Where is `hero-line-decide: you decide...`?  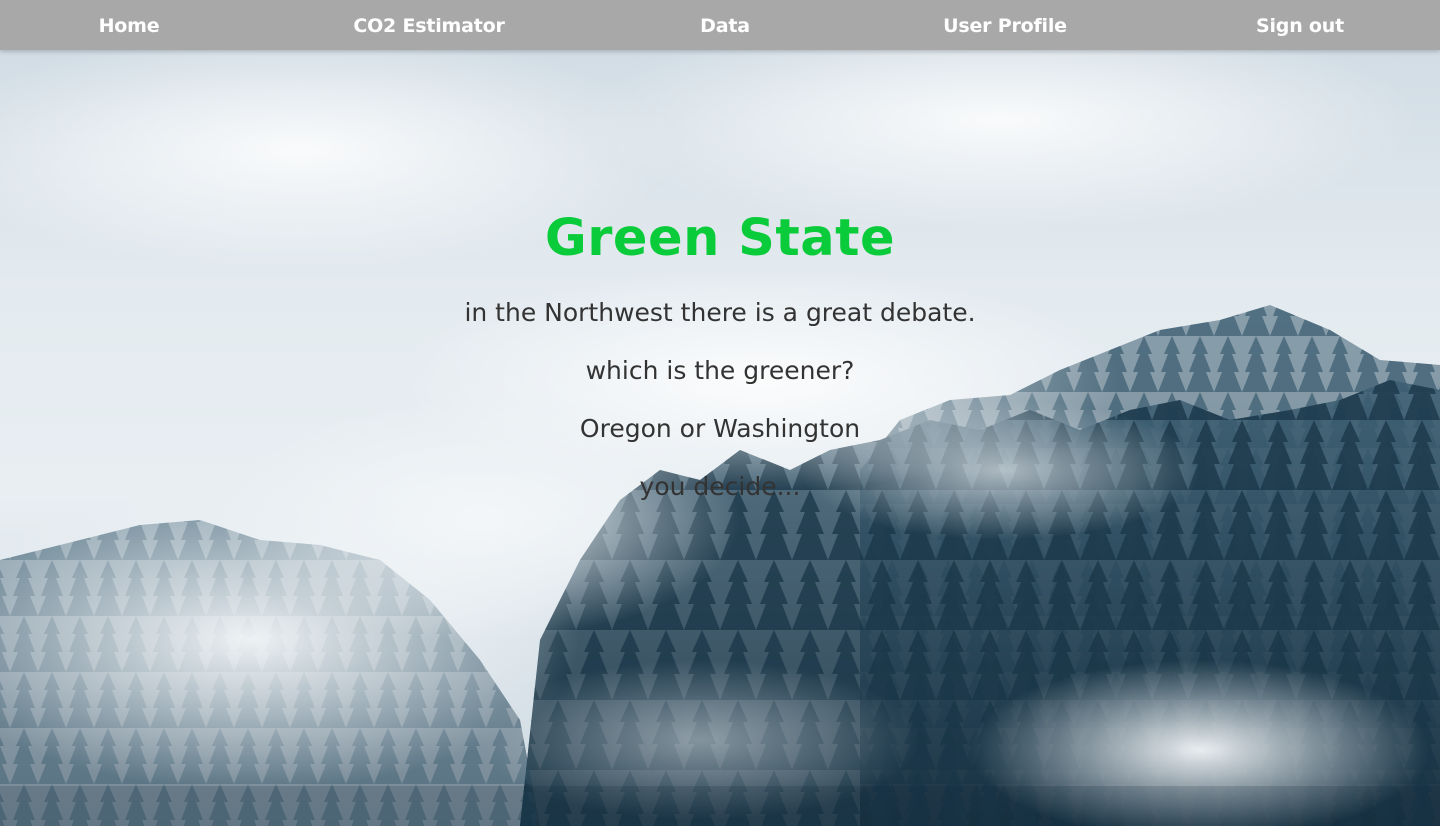 hero-line-decide: you decide... is located at coordinates (720, 486).